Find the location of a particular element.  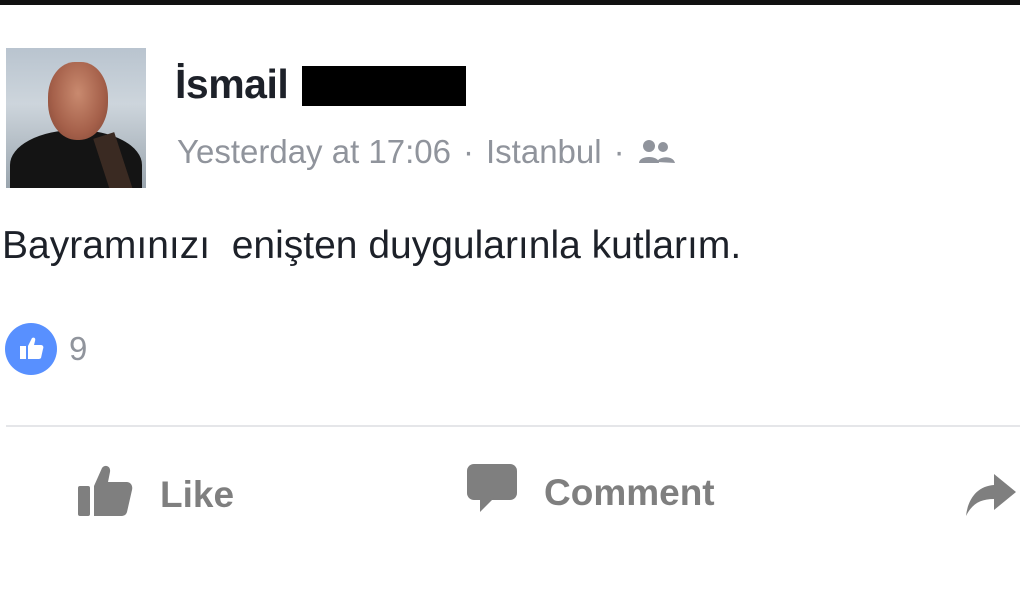

author-name: İsmail is located at coordinates (232, 84).